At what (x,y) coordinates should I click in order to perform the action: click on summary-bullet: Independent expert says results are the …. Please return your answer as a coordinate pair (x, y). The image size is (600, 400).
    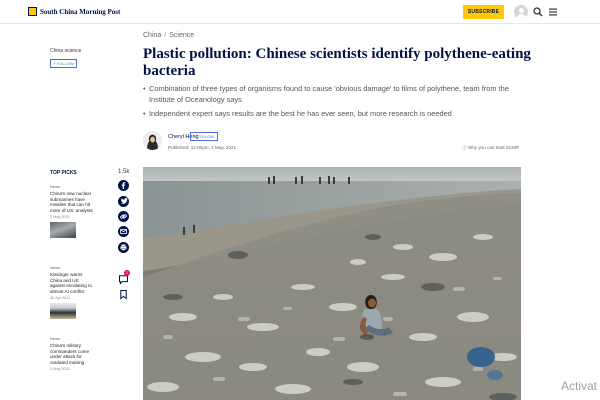
    Looking at the image, I should click on (335, 114).